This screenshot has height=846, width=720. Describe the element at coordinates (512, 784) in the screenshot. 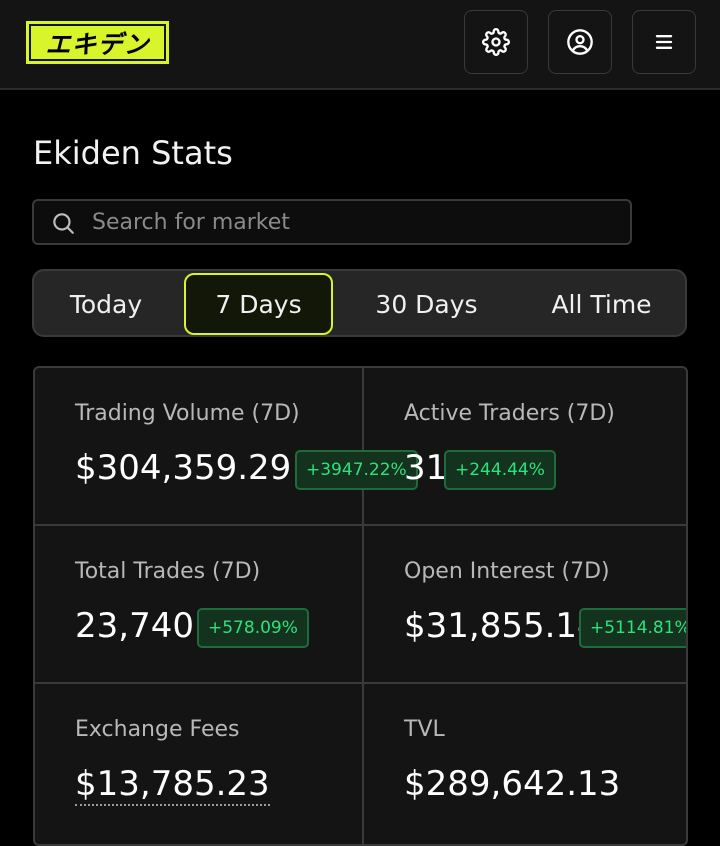

I see `stat-value: $289,642.13` at that location.